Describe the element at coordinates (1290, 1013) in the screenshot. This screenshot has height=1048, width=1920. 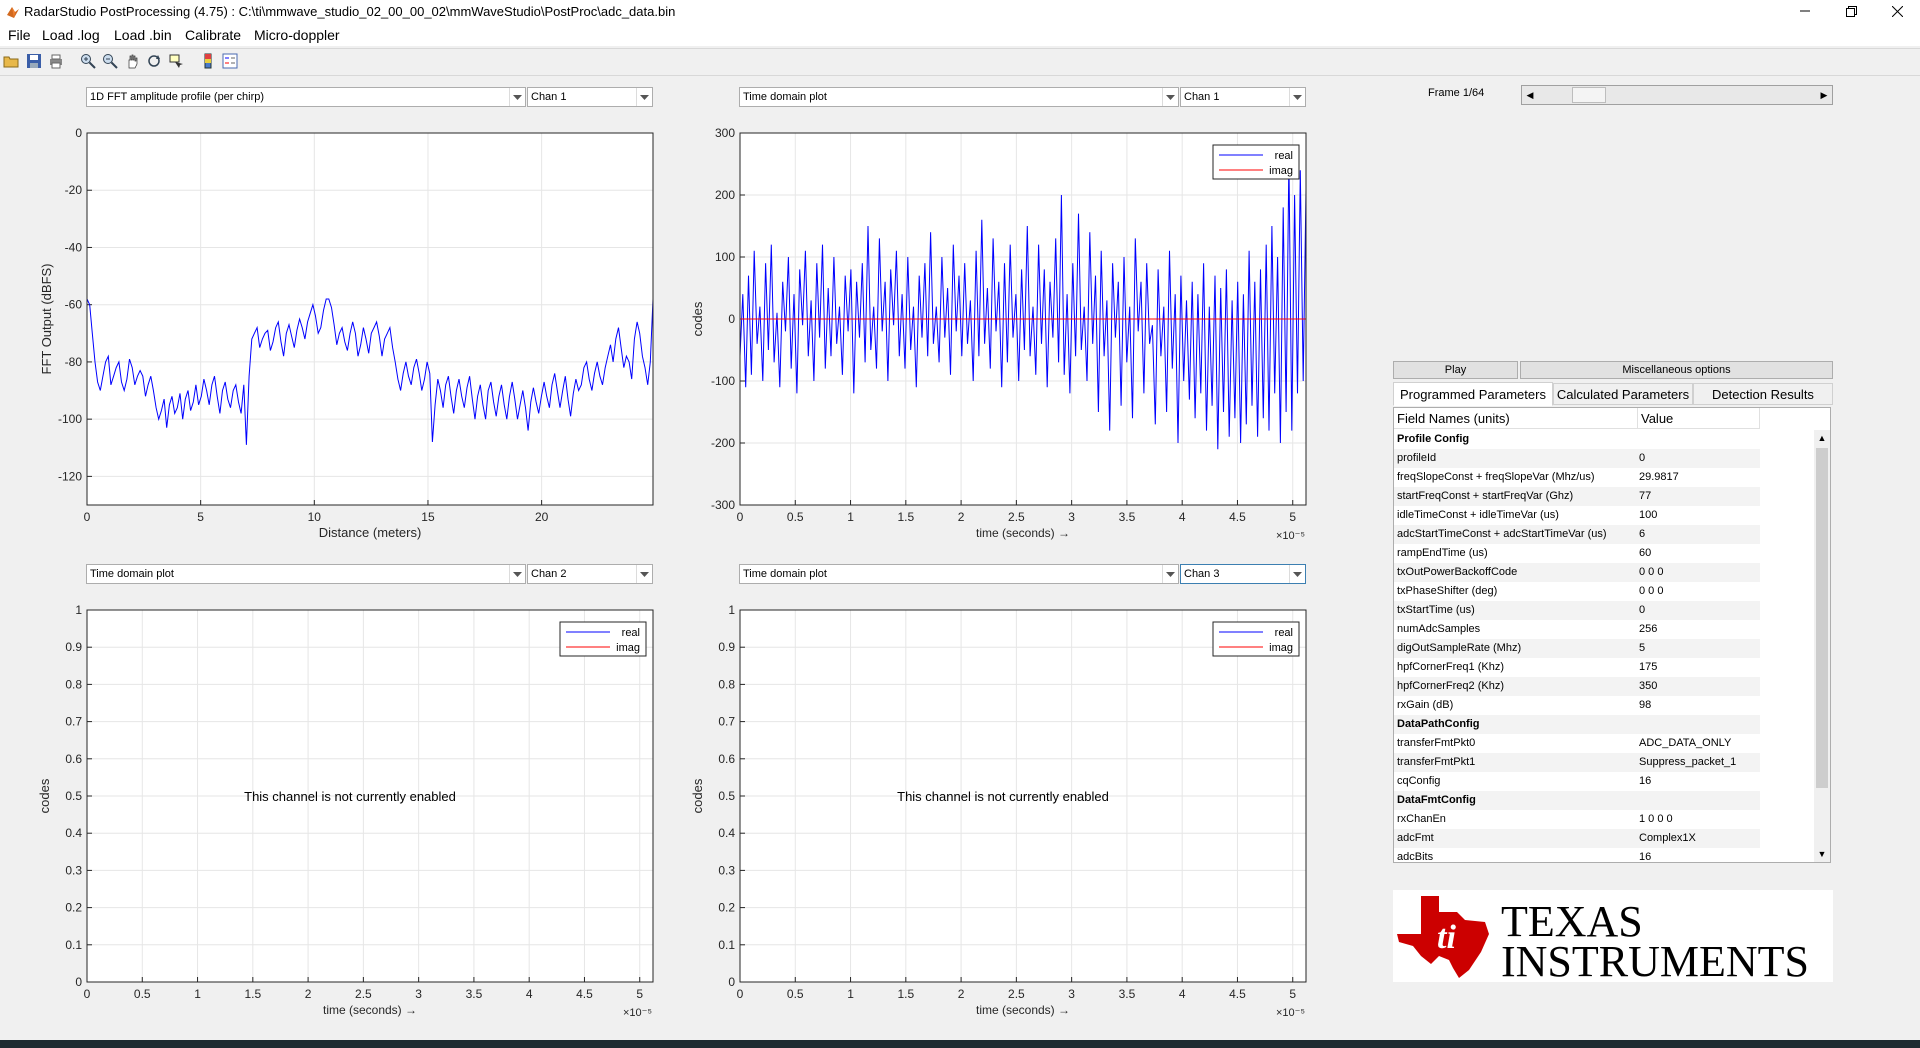
I see `x-axis-exponent: ×10⁻⁵` at that location.